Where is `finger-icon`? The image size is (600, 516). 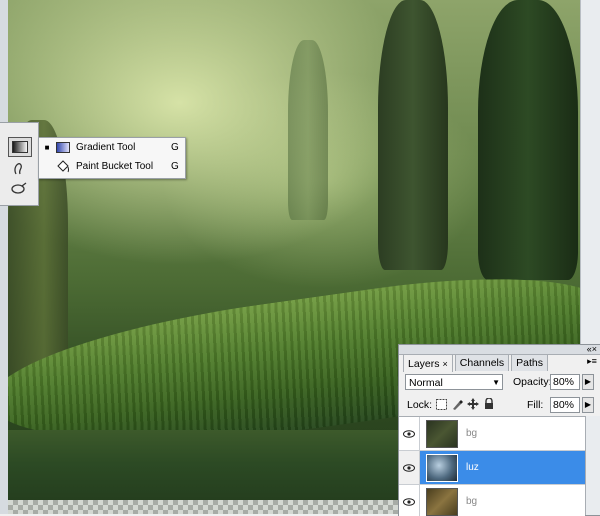 finger-icon is located at coordinates (18, 169).